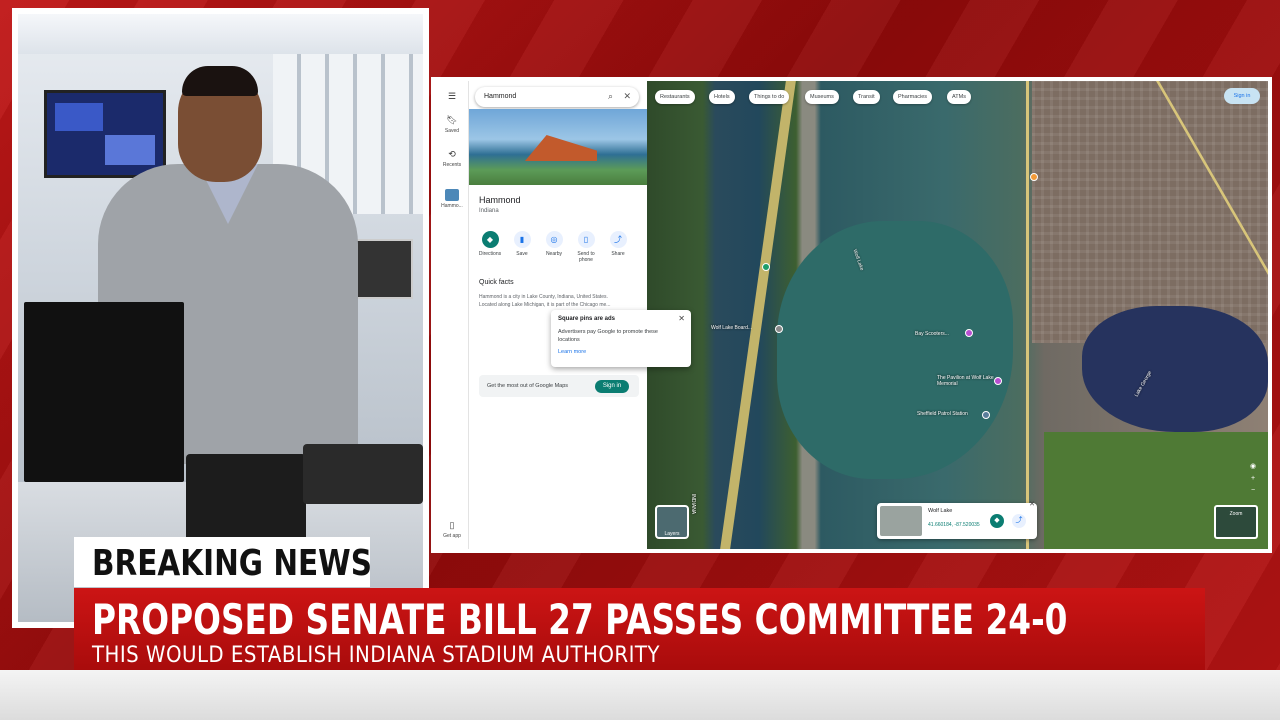  Describe the element at coordinates (586, 247) in the screenshot. I see `send-to-phone-button: ▯ Send to phone` at that location.